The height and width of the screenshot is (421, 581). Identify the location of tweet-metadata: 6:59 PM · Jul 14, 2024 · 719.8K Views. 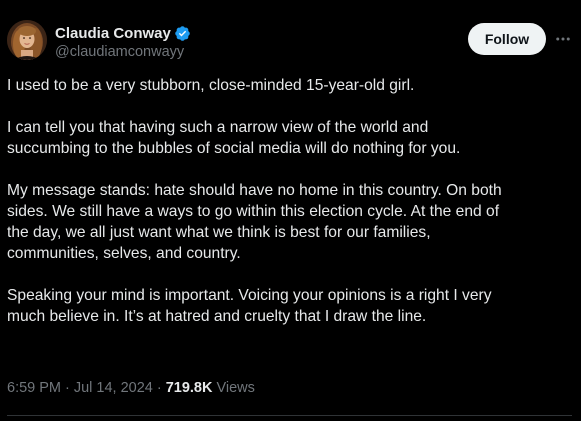
(131, 388).